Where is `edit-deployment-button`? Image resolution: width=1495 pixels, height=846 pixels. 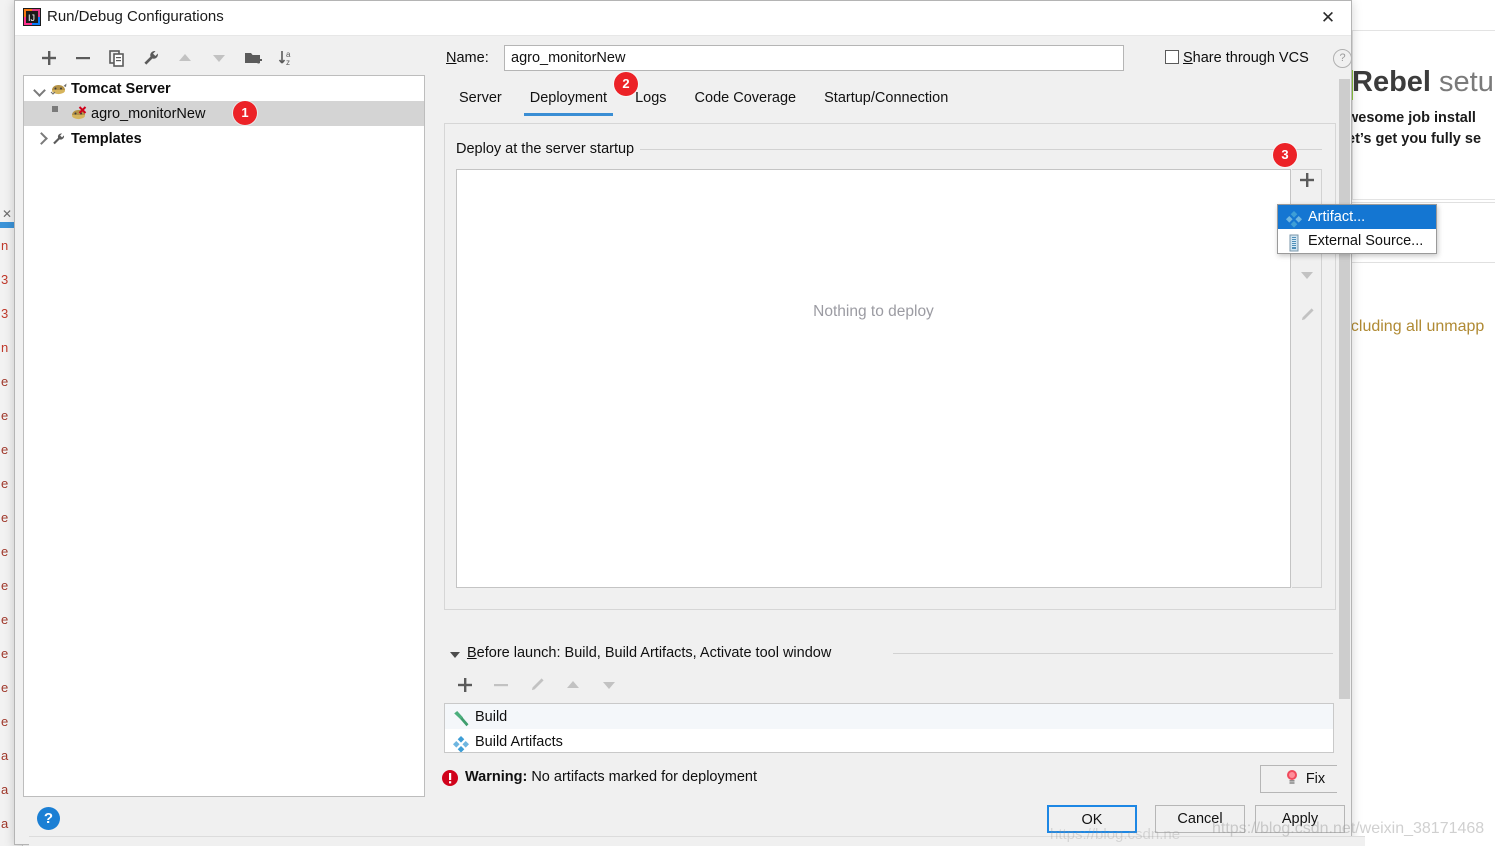 edit-deployment-button is located at coordinates (1307, 317).